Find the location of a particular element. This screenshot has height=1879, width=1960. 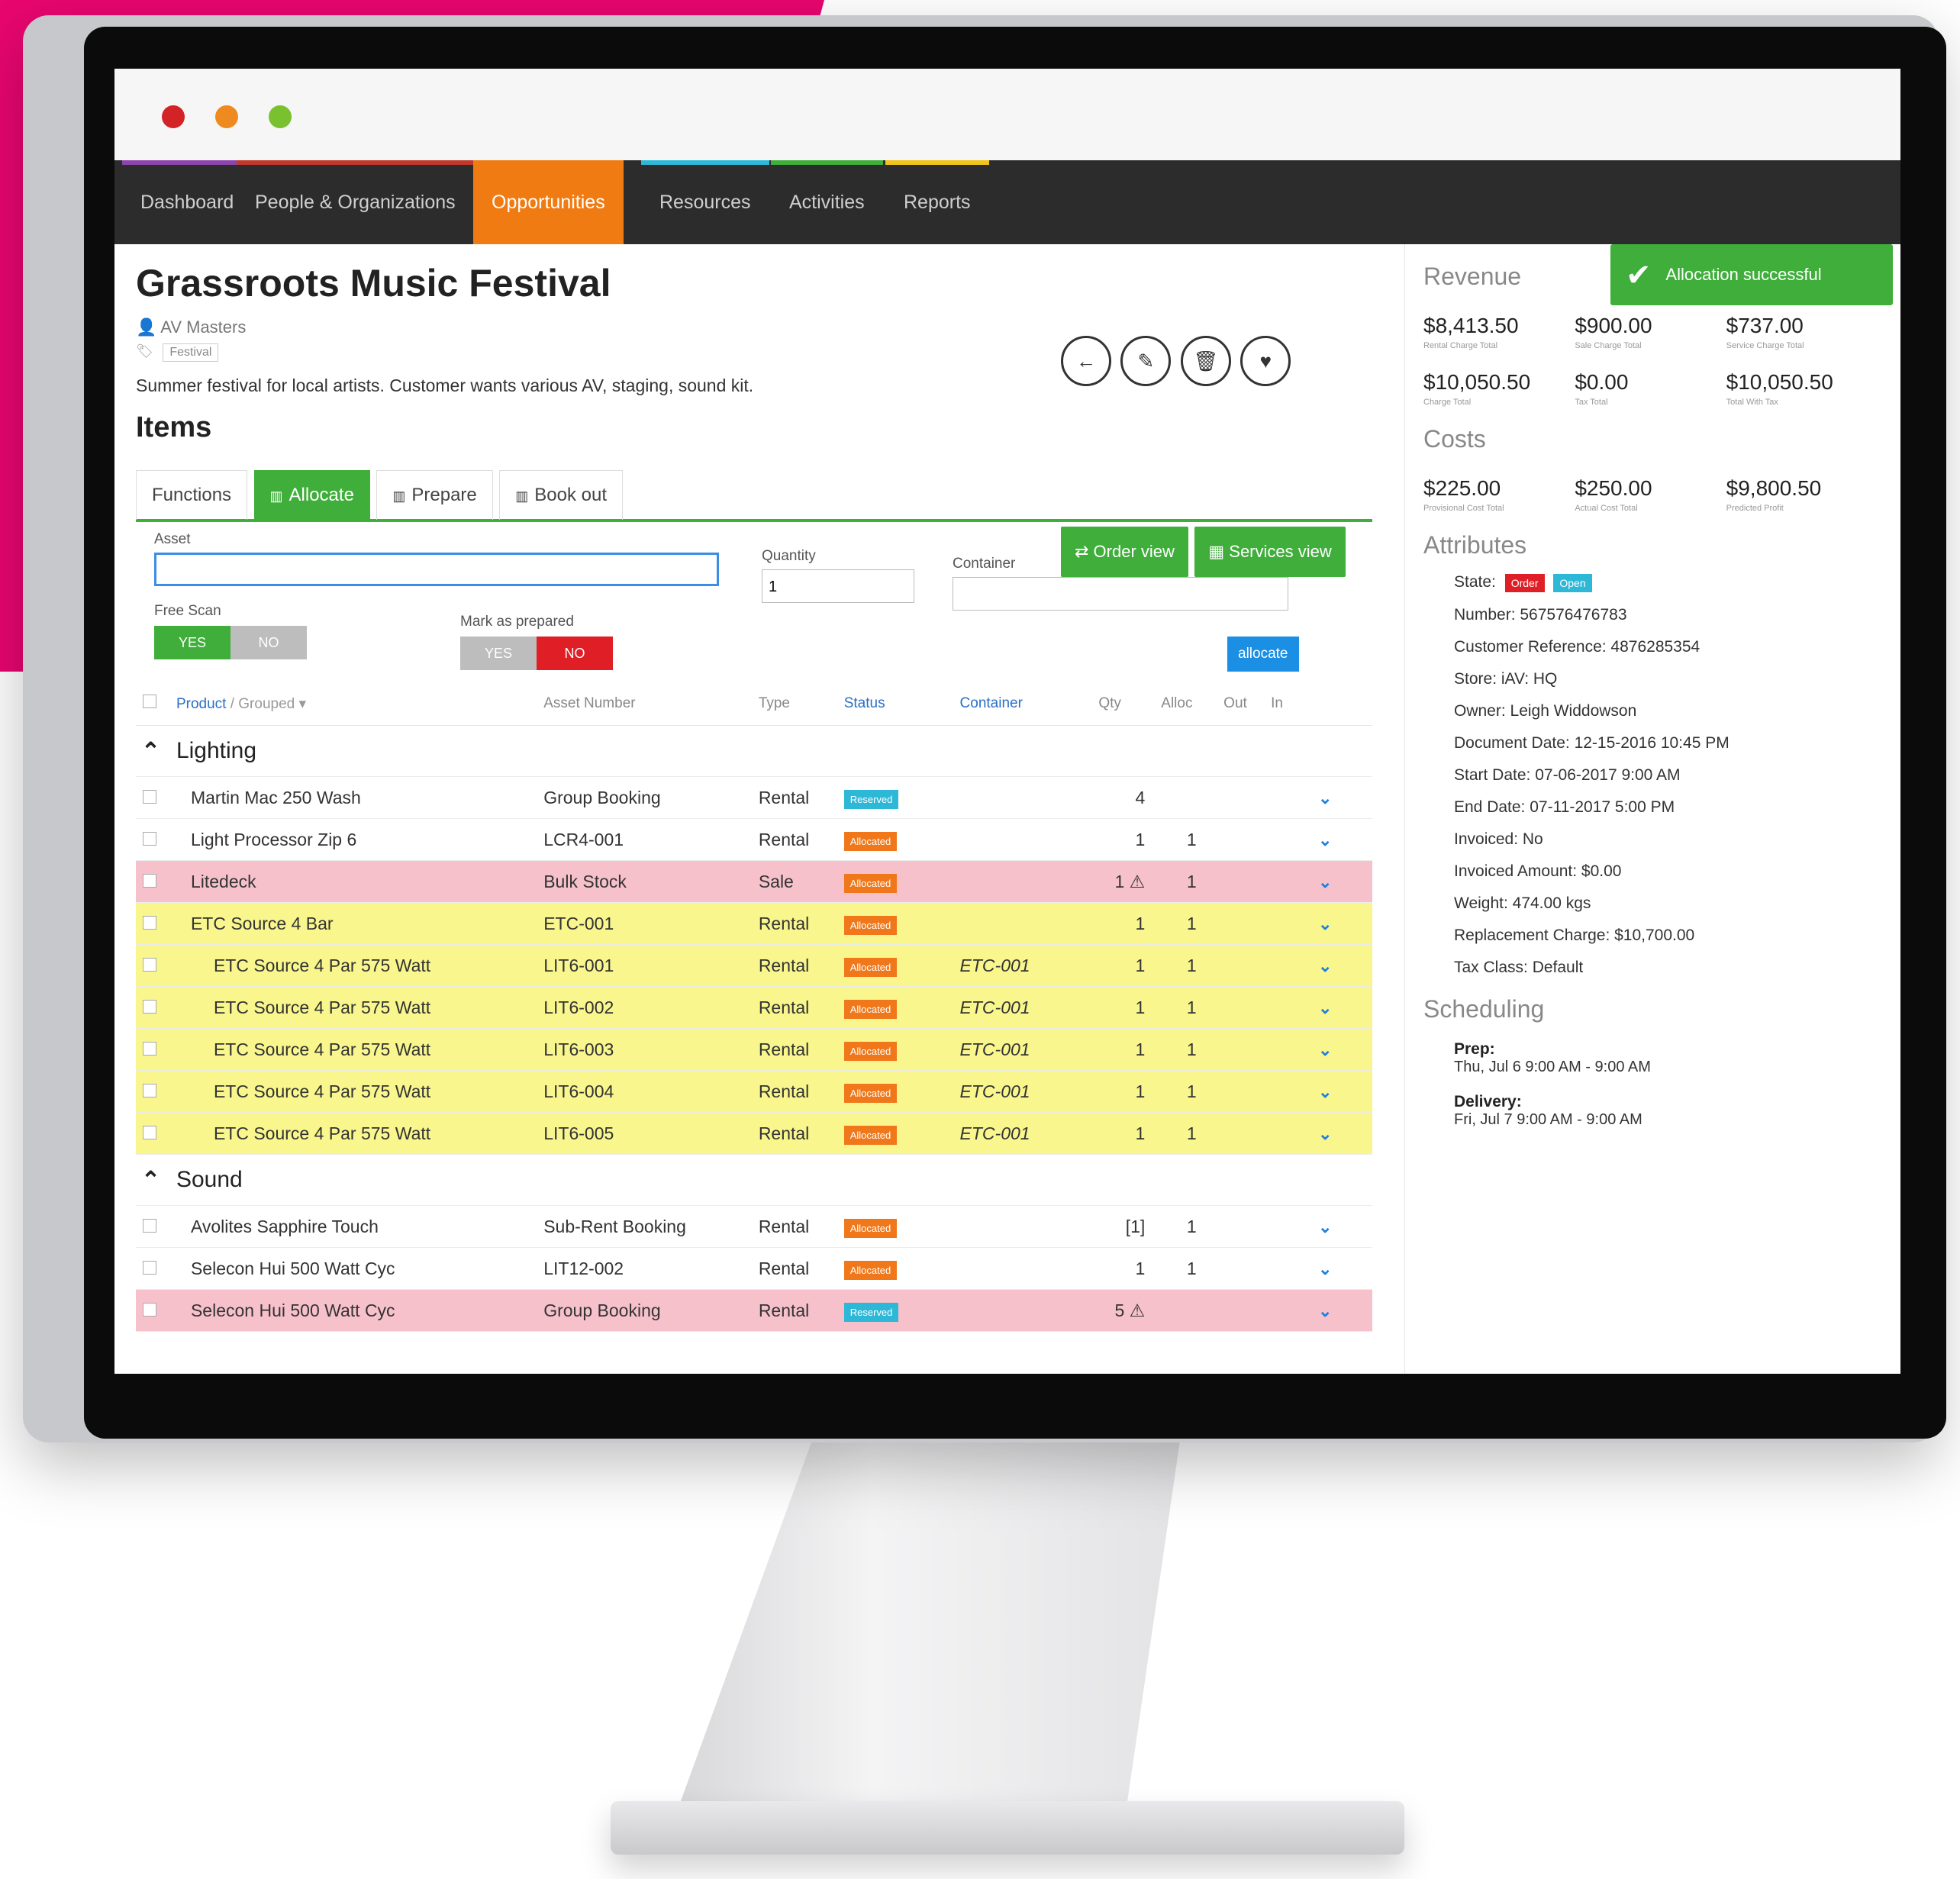

allocate-button: allocate is located at coordinates (1263, 655).